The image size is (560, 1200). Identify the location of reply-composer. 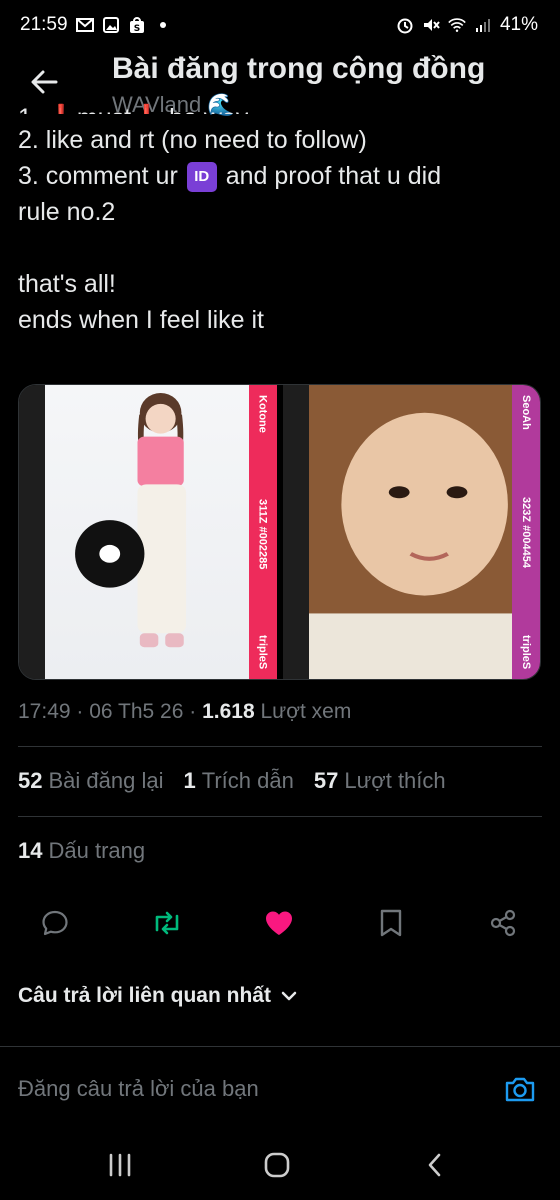
(280, 1088).